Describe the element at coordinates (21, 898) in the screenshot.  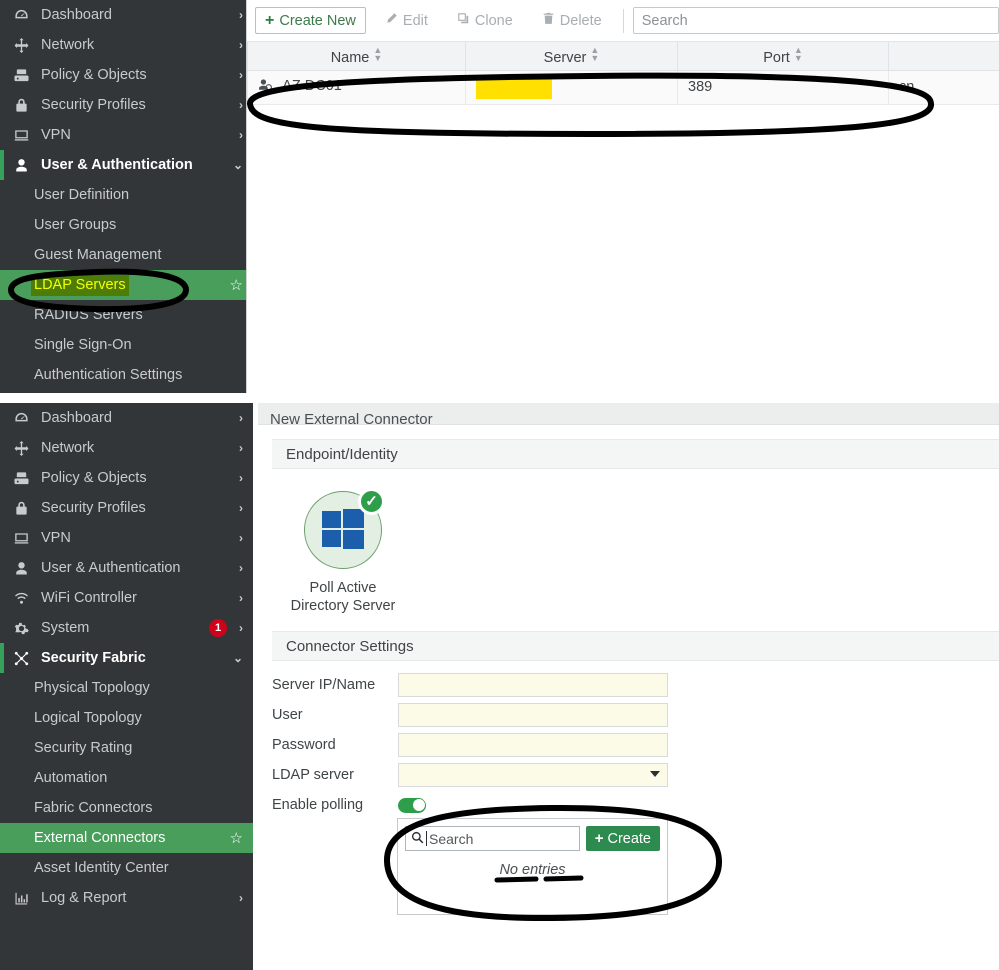
I see `chart-icon` at that location.